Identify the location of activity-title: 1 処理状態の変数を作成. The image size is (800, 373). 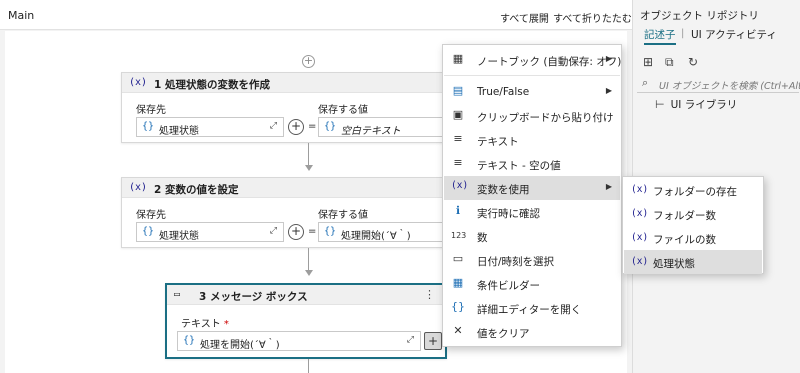
(212, 85).